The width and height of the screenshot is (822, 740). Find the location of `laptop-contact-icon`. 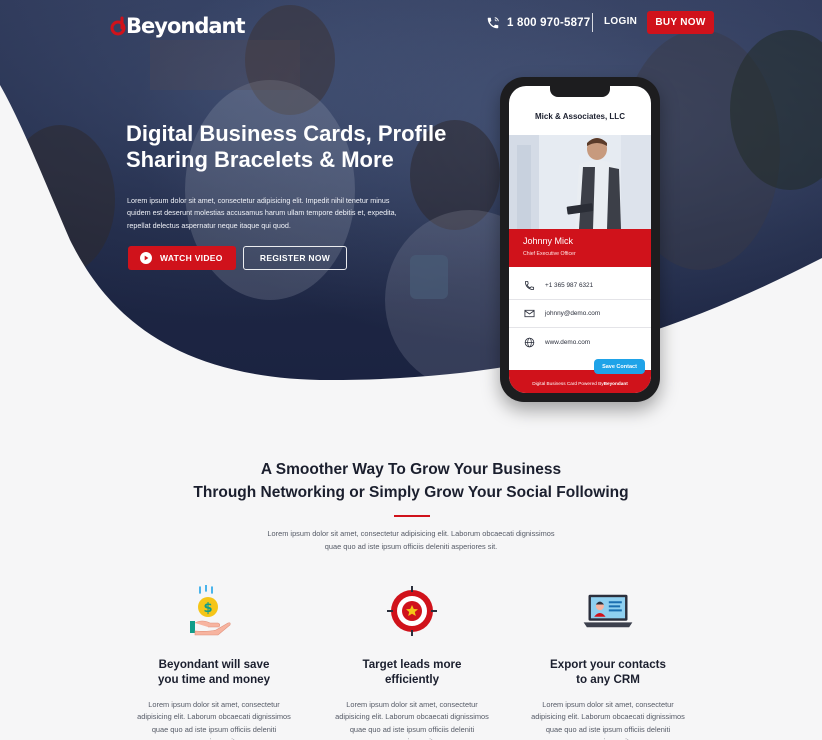

laptop-contact-icon is located at coordinates (608, 611).